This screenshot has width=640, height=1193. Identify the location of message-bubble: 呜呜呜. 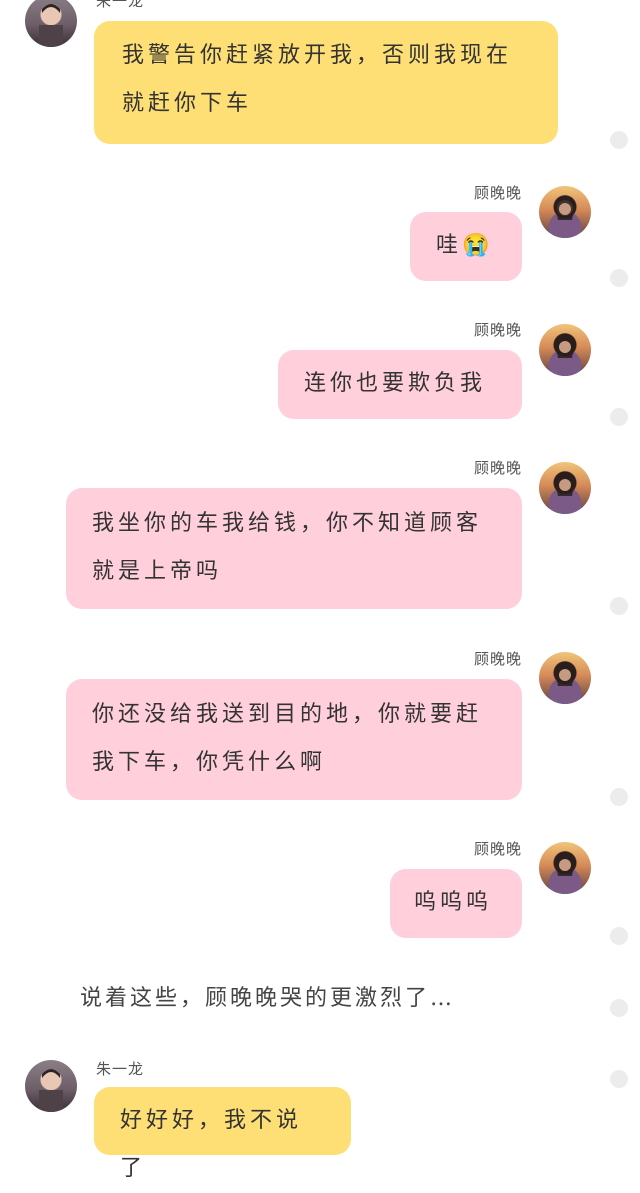
(456, 903).